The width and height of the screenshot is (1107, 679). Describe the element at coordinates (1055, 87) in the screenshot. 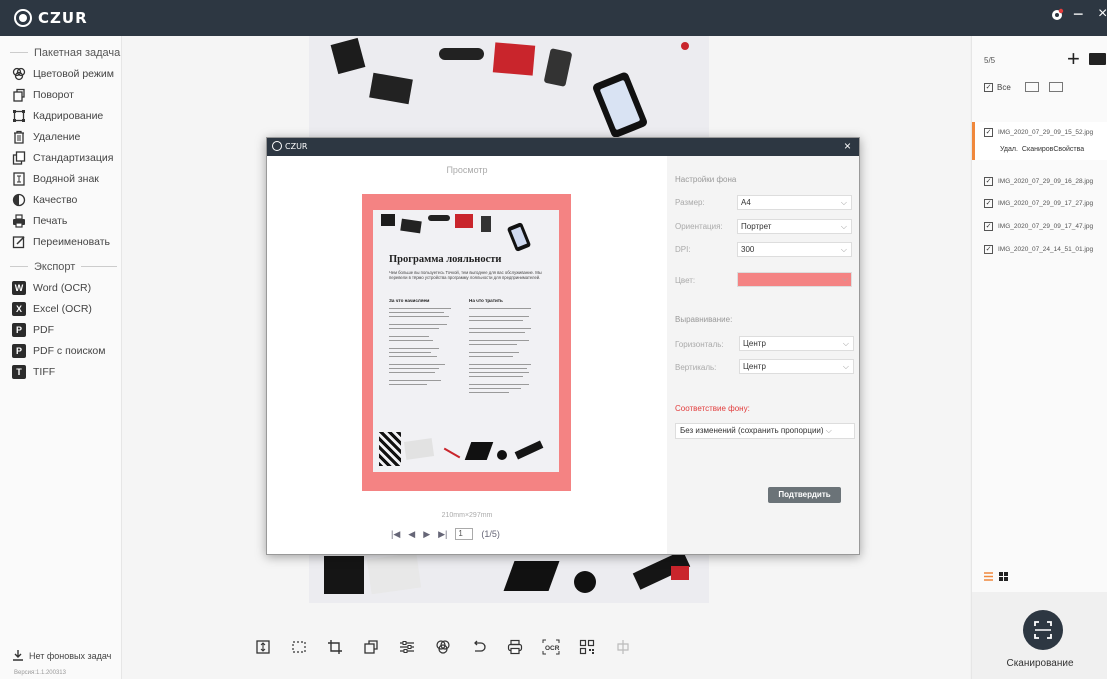

I see `play-view-icon` at that location.